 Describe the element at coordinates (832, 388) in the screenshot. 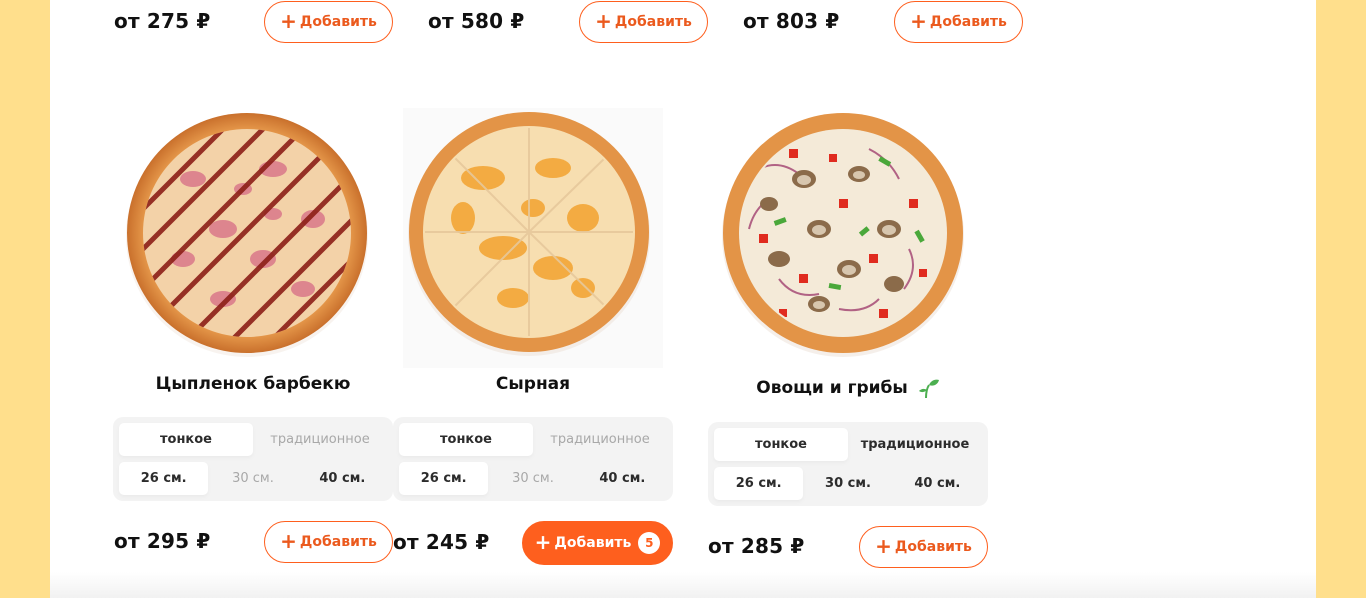

I see `pizza-title-text: Овощи и грибы` at that location.